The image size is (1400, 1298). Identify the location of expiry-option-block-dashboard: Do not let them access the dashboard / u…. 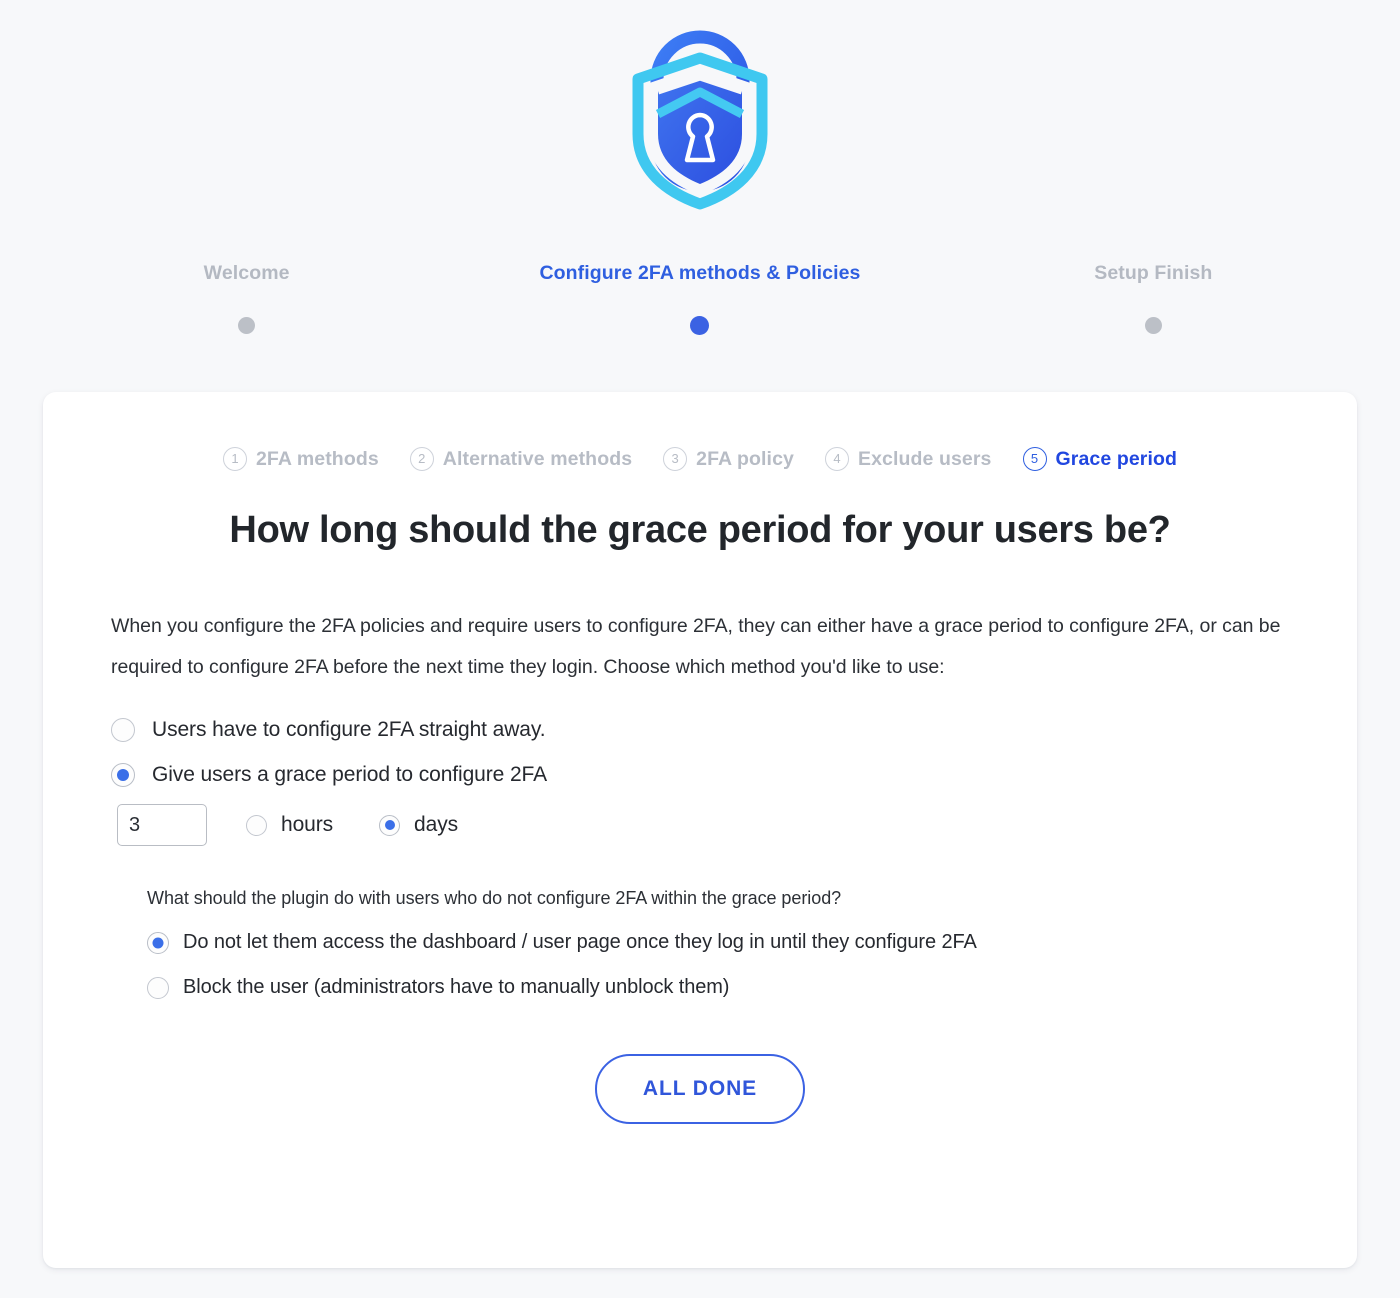
(718, 942).